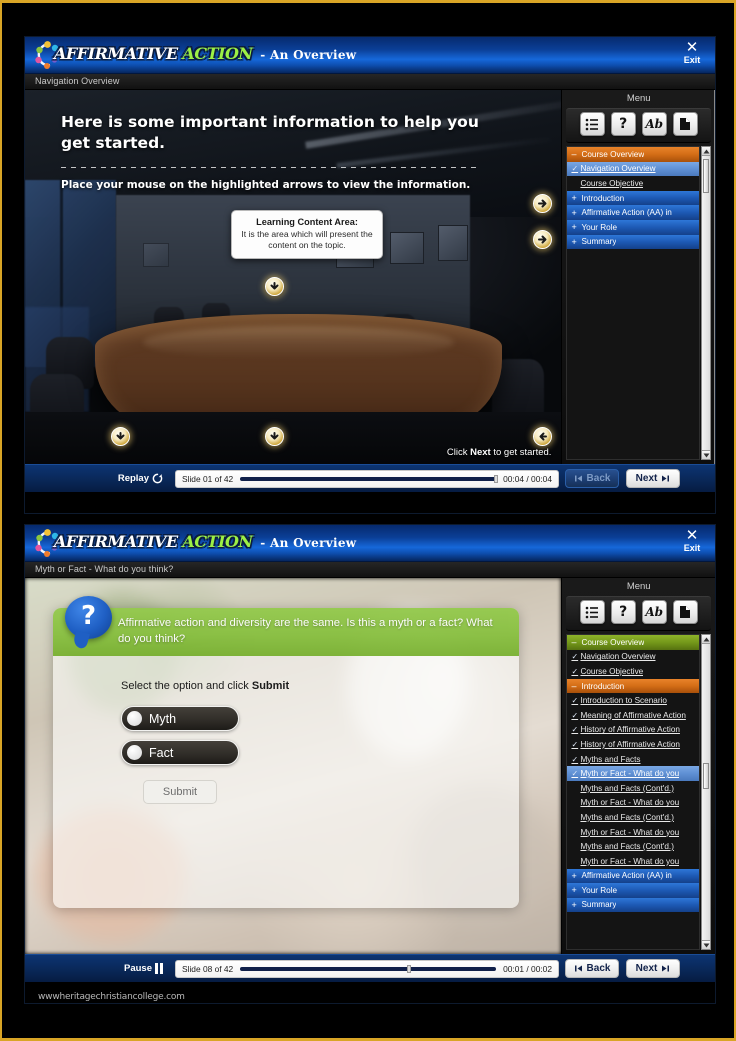 The width and height of the screenshot is (736, 1041). I want to click on pause-button: Pause, so click(100, 968).